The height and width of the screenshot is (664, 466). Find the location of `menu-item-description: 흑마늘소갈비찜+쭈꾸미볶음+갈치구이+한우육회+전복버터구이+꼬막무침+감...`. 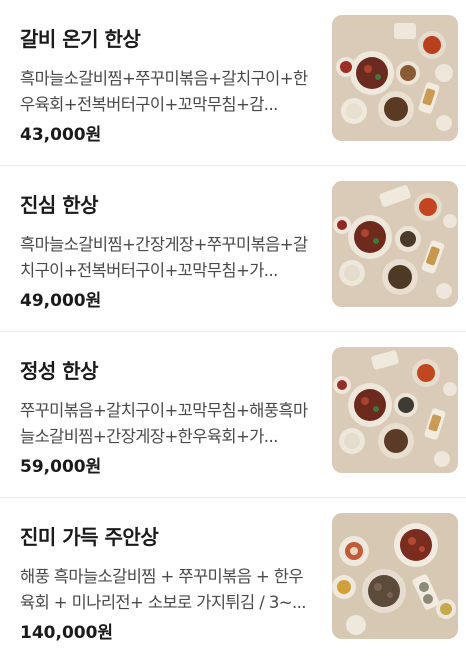

menu-item-description: 흑마늘소갈비찜+쭈꾸미볶음+갈치구이+한우육회+전복버터구이+꼬막무침+감... is located at coordinates (164, 91).